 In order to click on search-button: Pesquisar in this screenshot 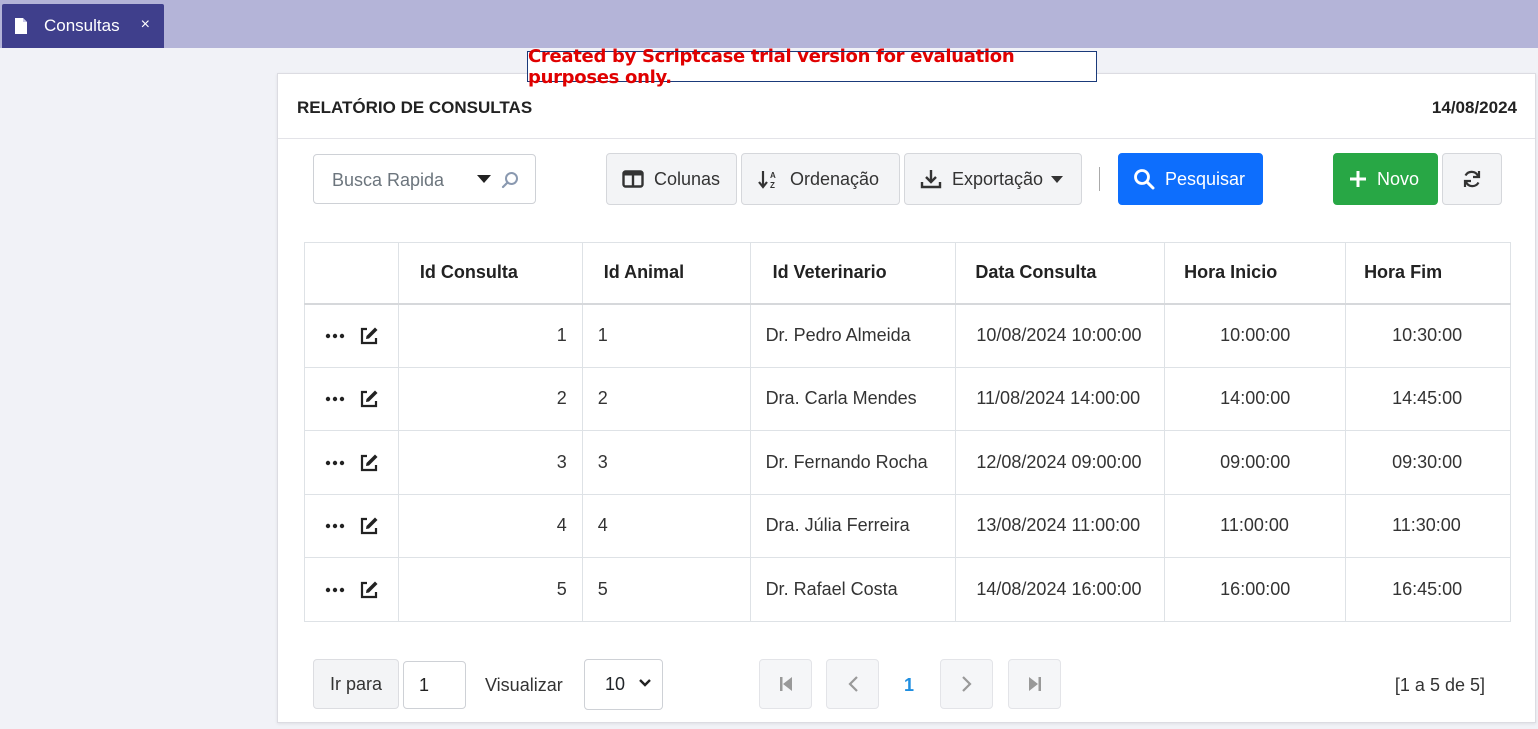, I will do `click(1190, 179)`.